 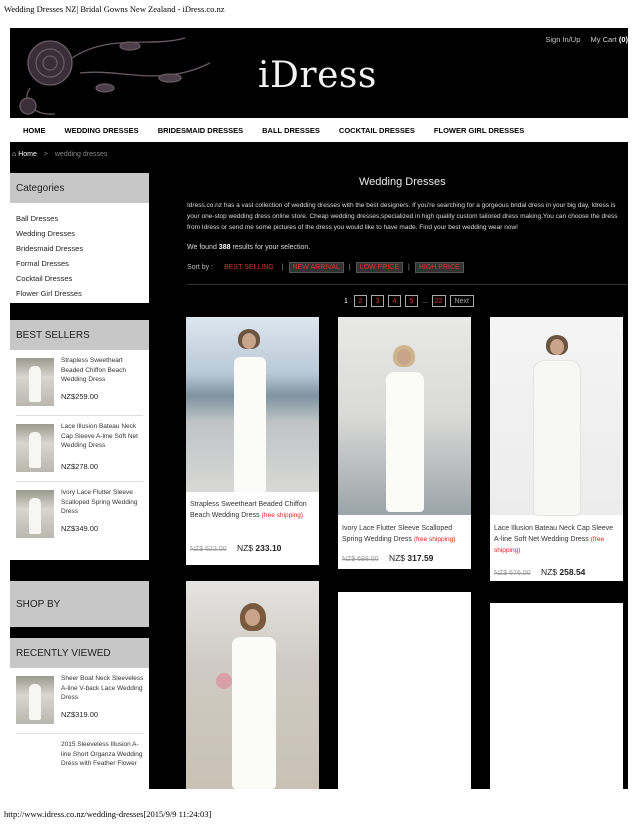 What do you see at coordinates (512, 573) in the screenshot?
I see `old-price: NZ$ 676.00` at bounding box center [512, 573].